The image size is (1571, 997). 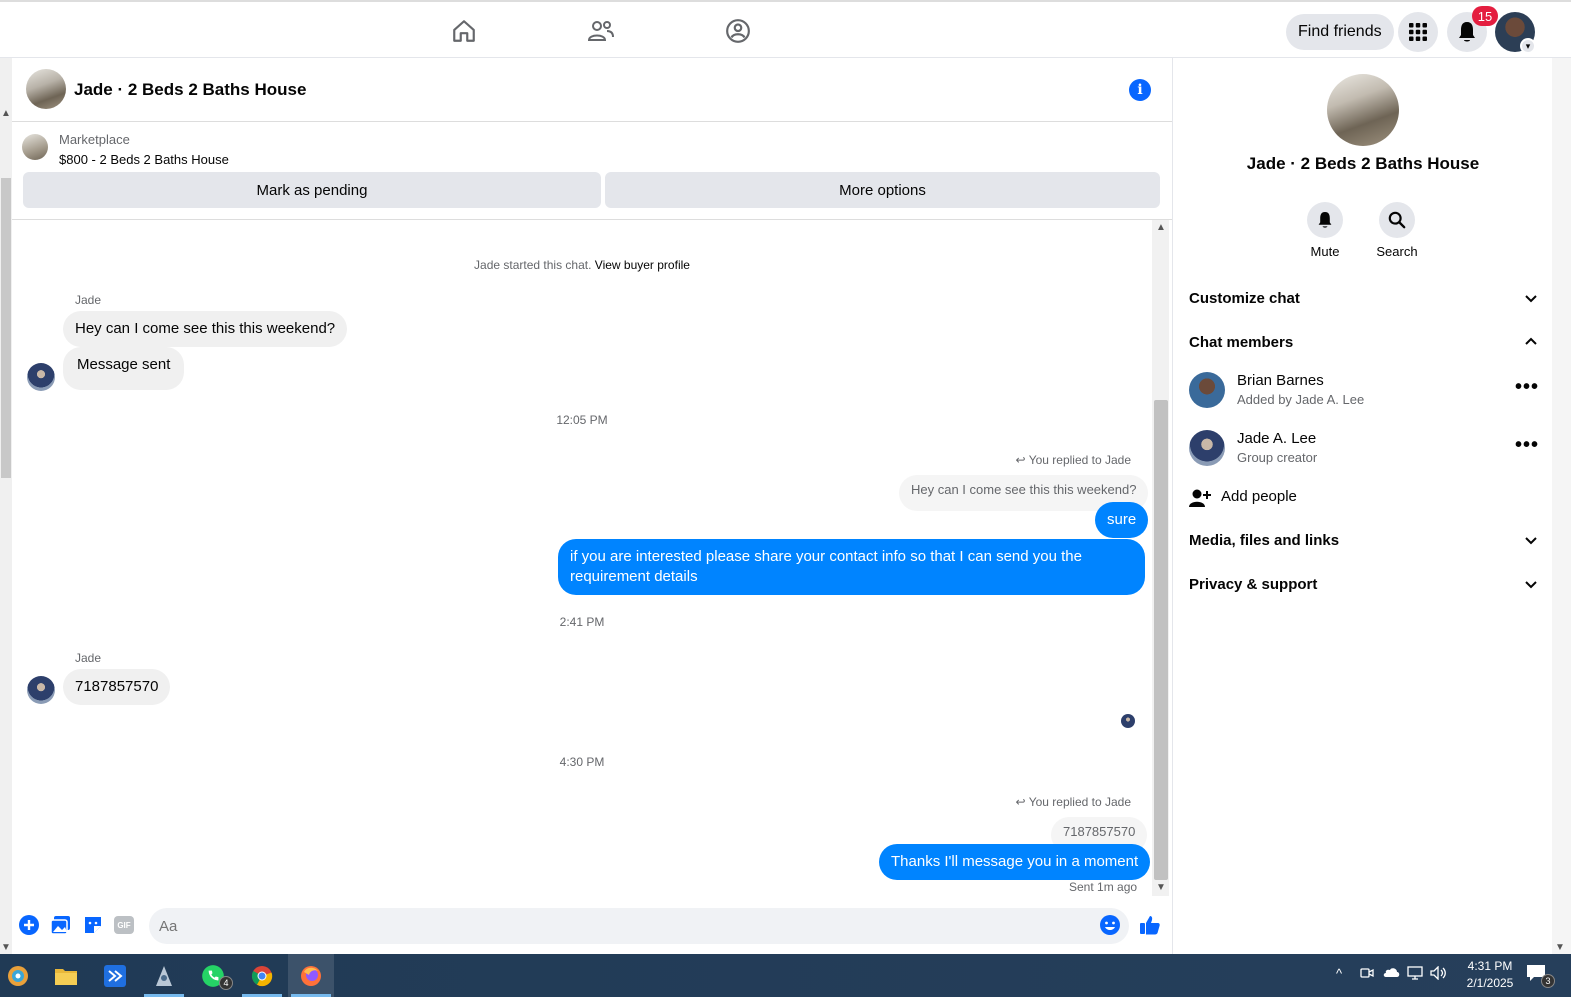 I want to click on notification-count-badge: 15, so click(x=1485, y=16).